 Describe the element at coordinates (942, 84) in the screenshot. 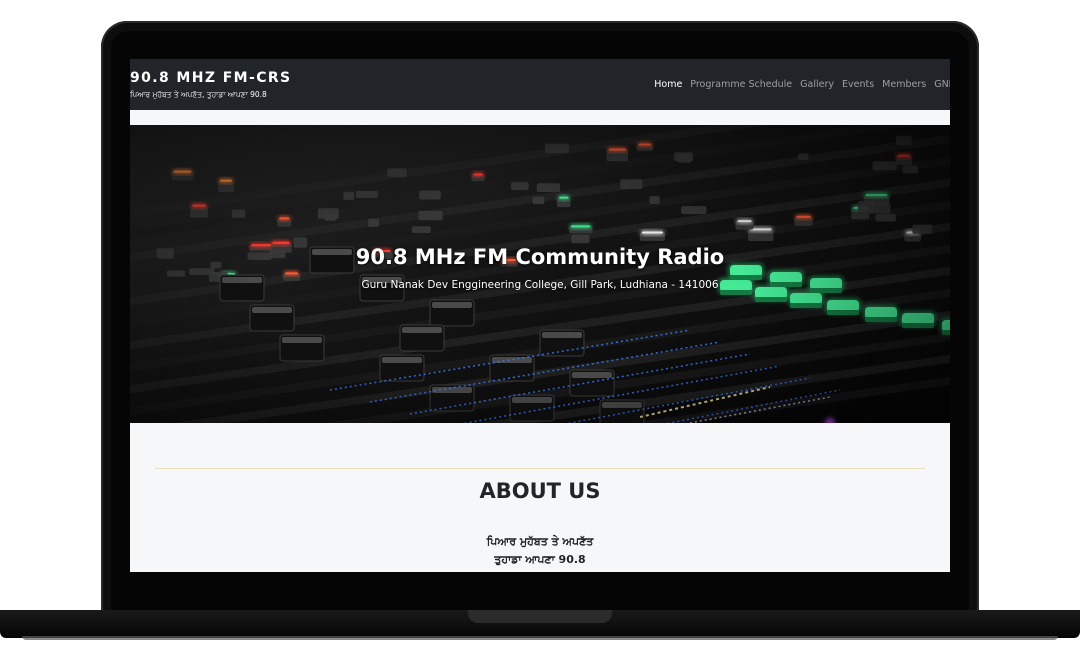

I see `nav-gnd: GND` at that location.